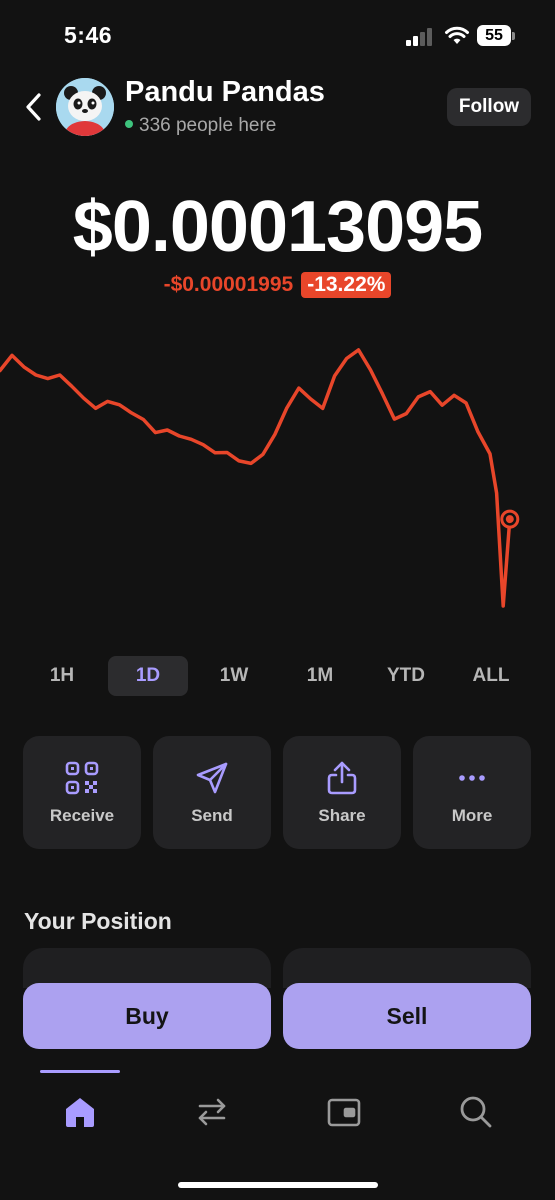 The width and height of the screenshot is (555, 1200). Describe the element at coordinates (342, 778) in the screenshot. I see `share-icon` at that location.